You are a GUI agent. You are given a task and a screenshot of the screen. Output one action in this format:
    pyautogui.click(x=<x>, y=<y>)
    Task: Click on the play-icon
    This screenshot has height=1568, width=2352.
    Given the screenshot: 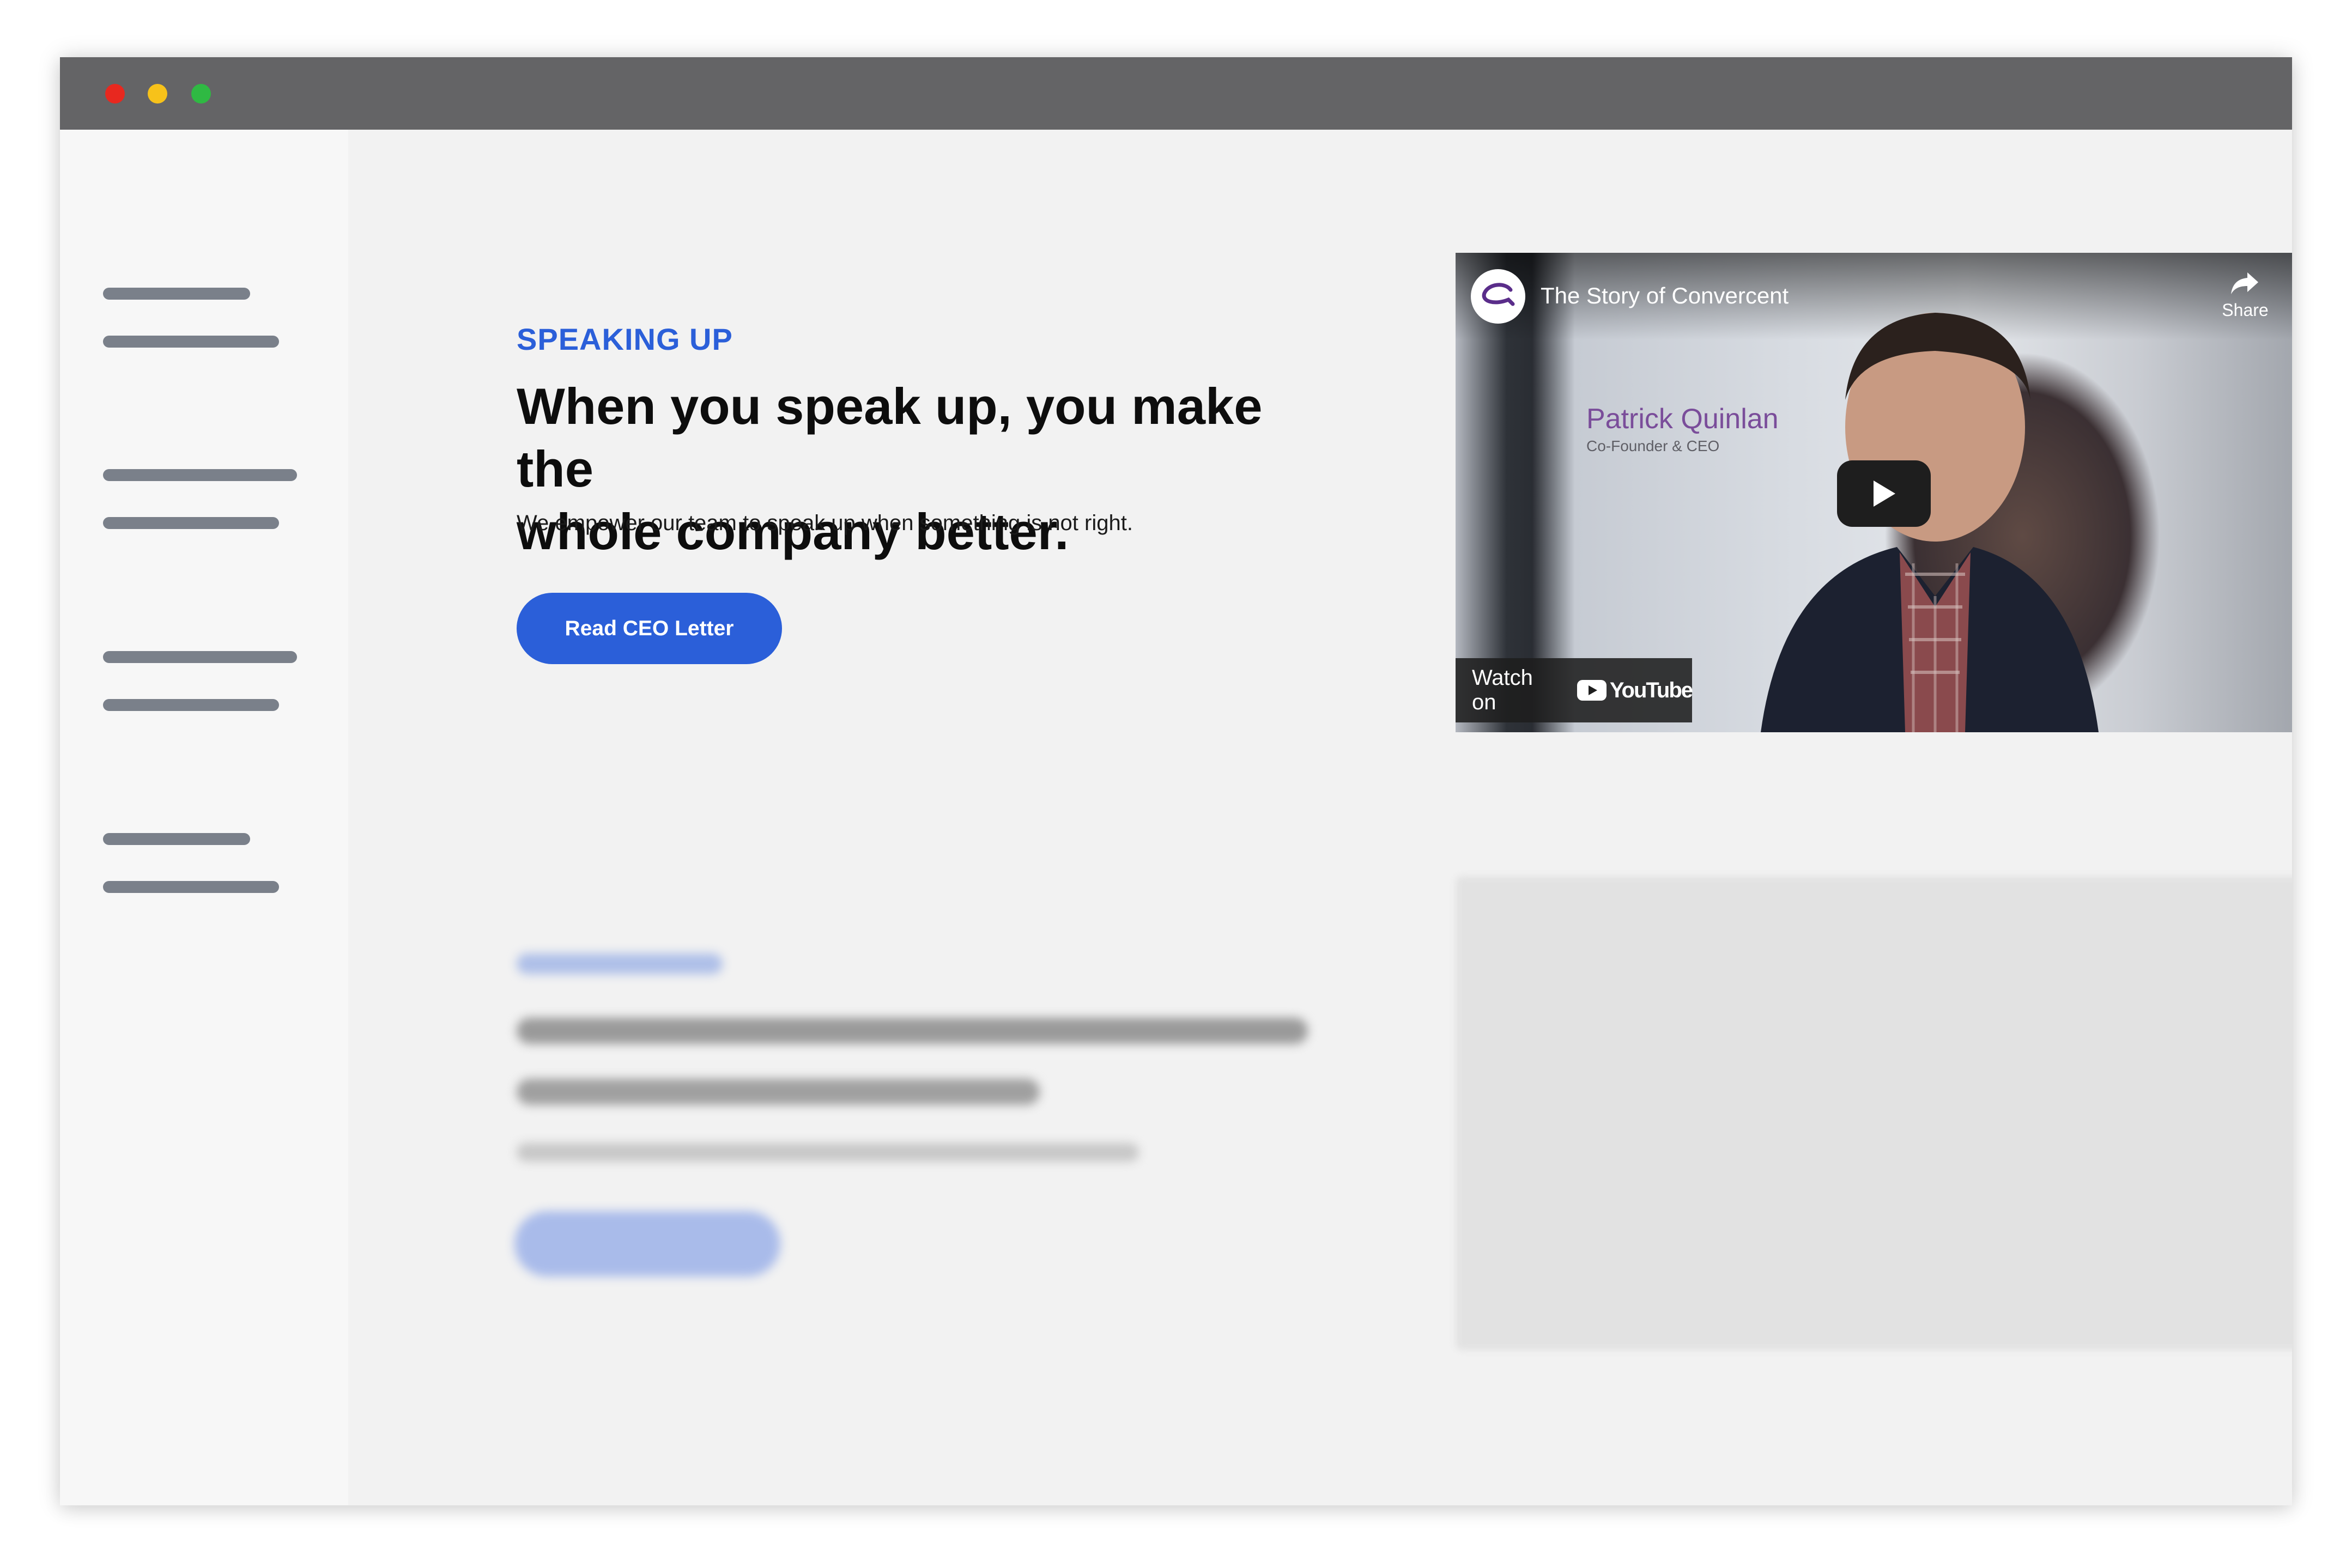 What is the action you would take?
    pyautogui.click(x=1885, y=494)
    